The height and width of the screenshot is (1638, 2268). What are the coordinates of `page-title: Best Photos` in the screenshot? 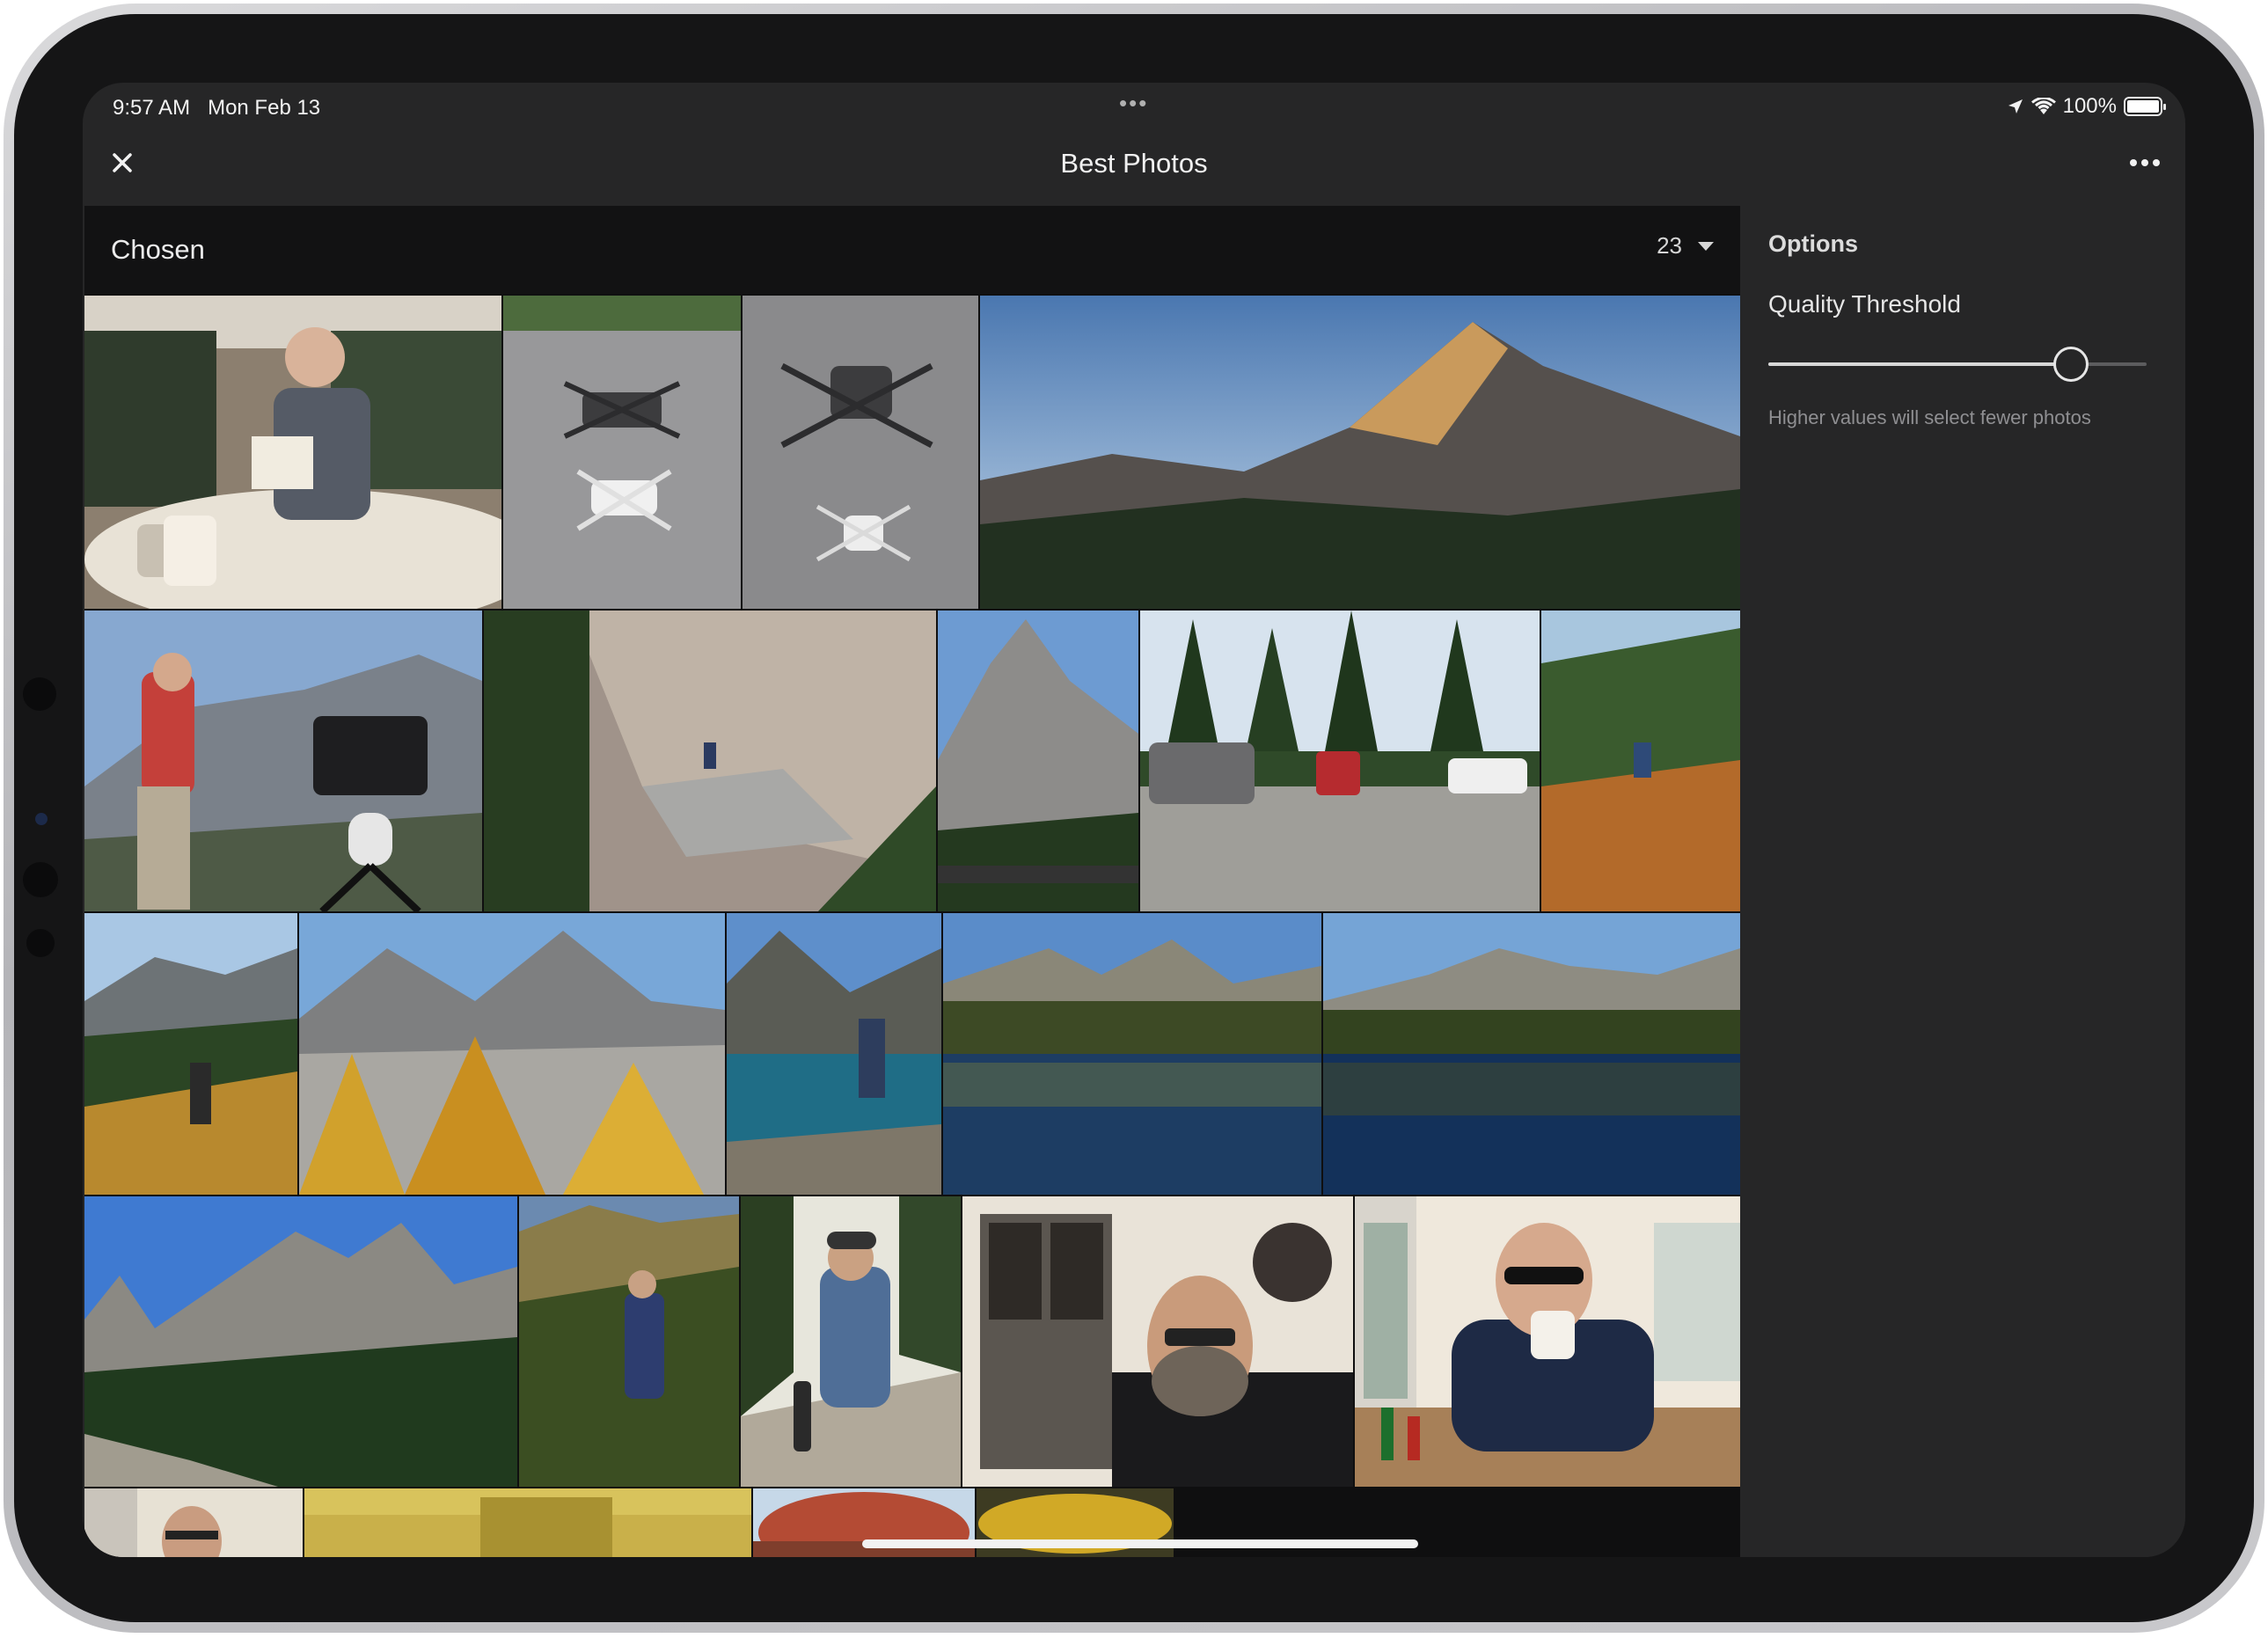 It's located at (1134, 163).